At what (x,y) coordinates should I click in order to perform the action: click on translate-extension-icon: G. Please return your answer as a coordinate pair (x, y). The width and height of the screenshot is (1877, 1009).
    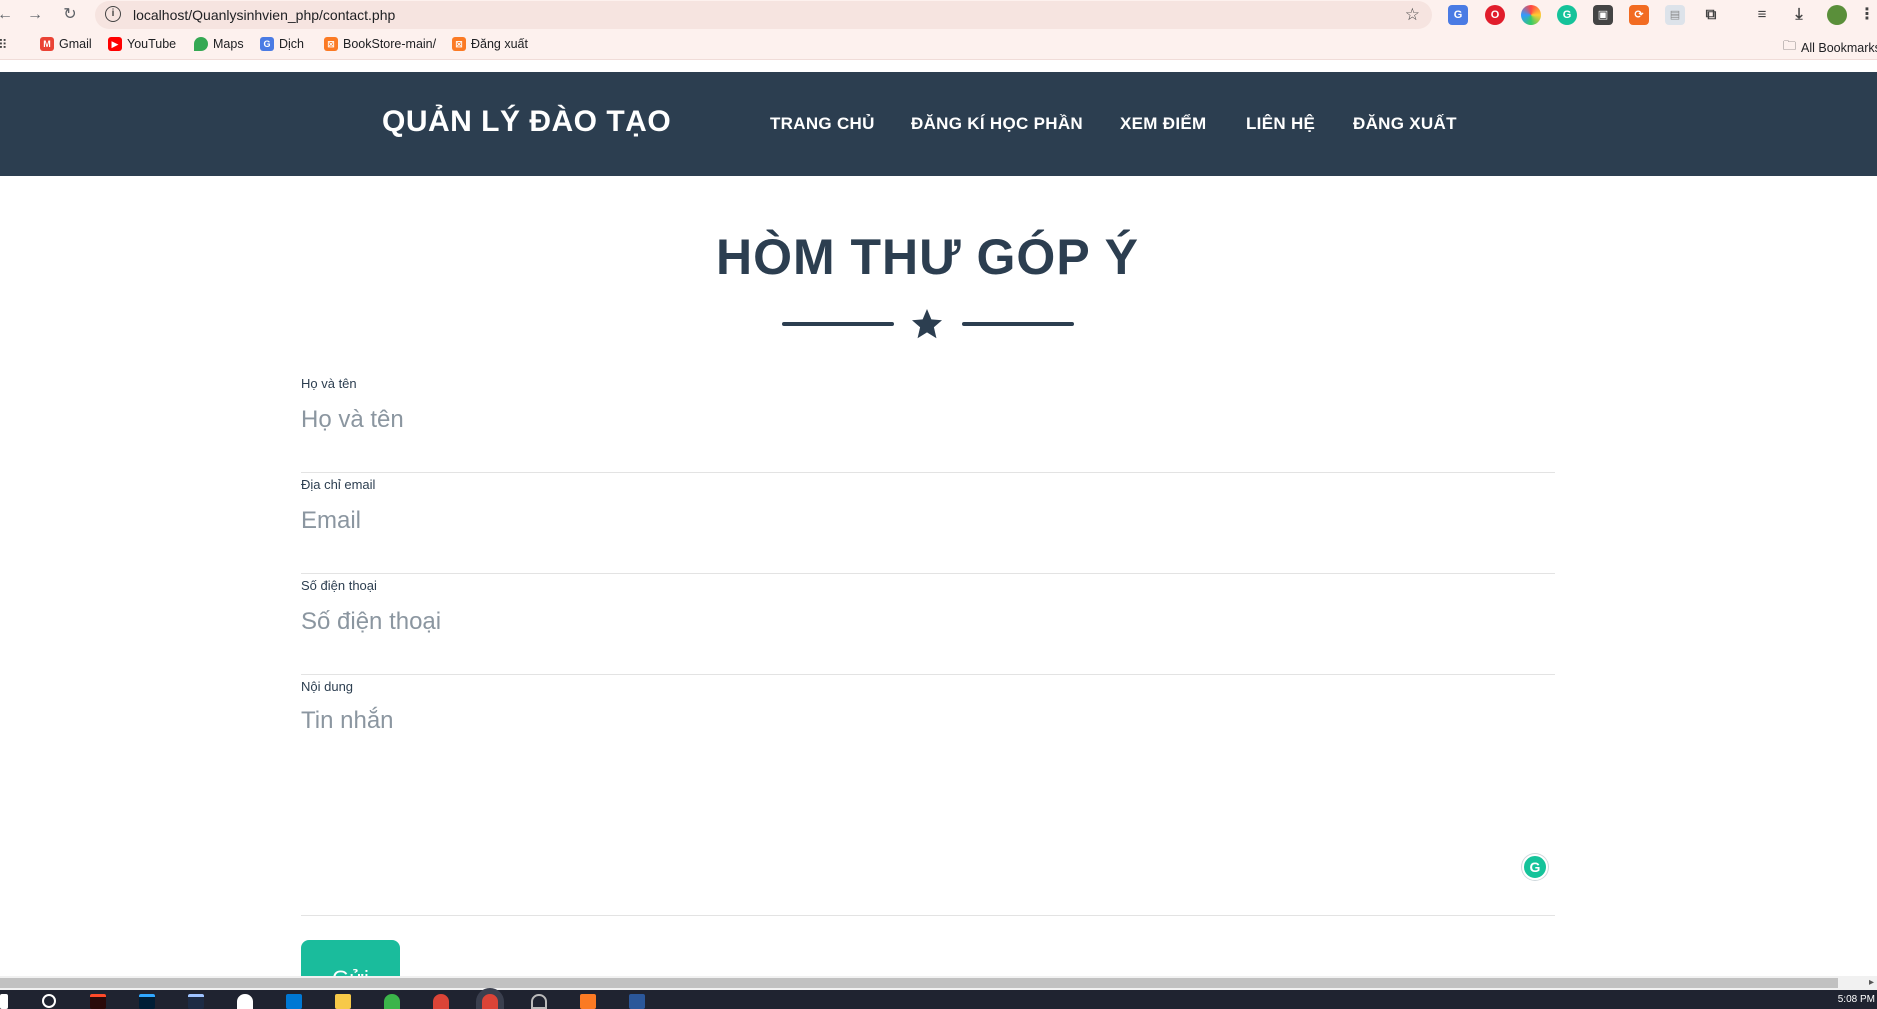
    Looking at the image, I should click on (1458, 15).